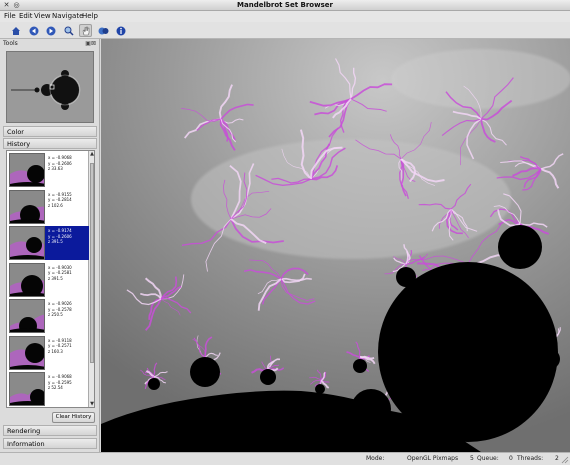 This screenshot has width=570, height=465. I want to click on resize-grip-icon, so click(565, 460).